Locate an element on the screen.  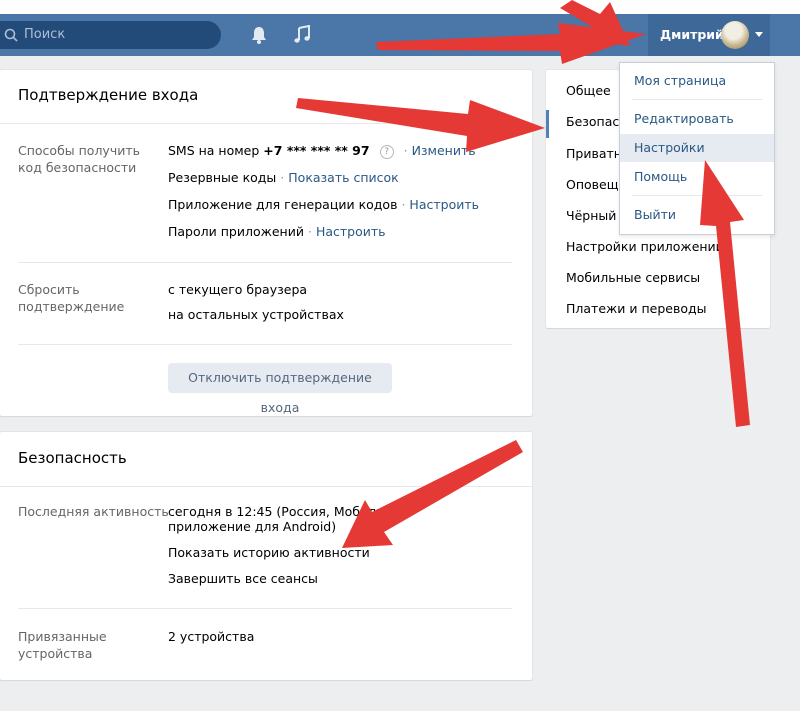
music-icon is located at coordinates (302, 35).